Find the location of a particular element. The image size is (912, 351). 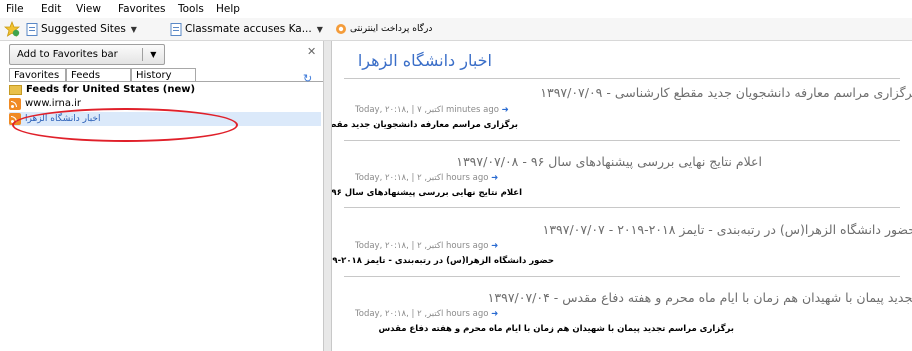

menu-favorites: Favorites is located at coordinates (141, 9).